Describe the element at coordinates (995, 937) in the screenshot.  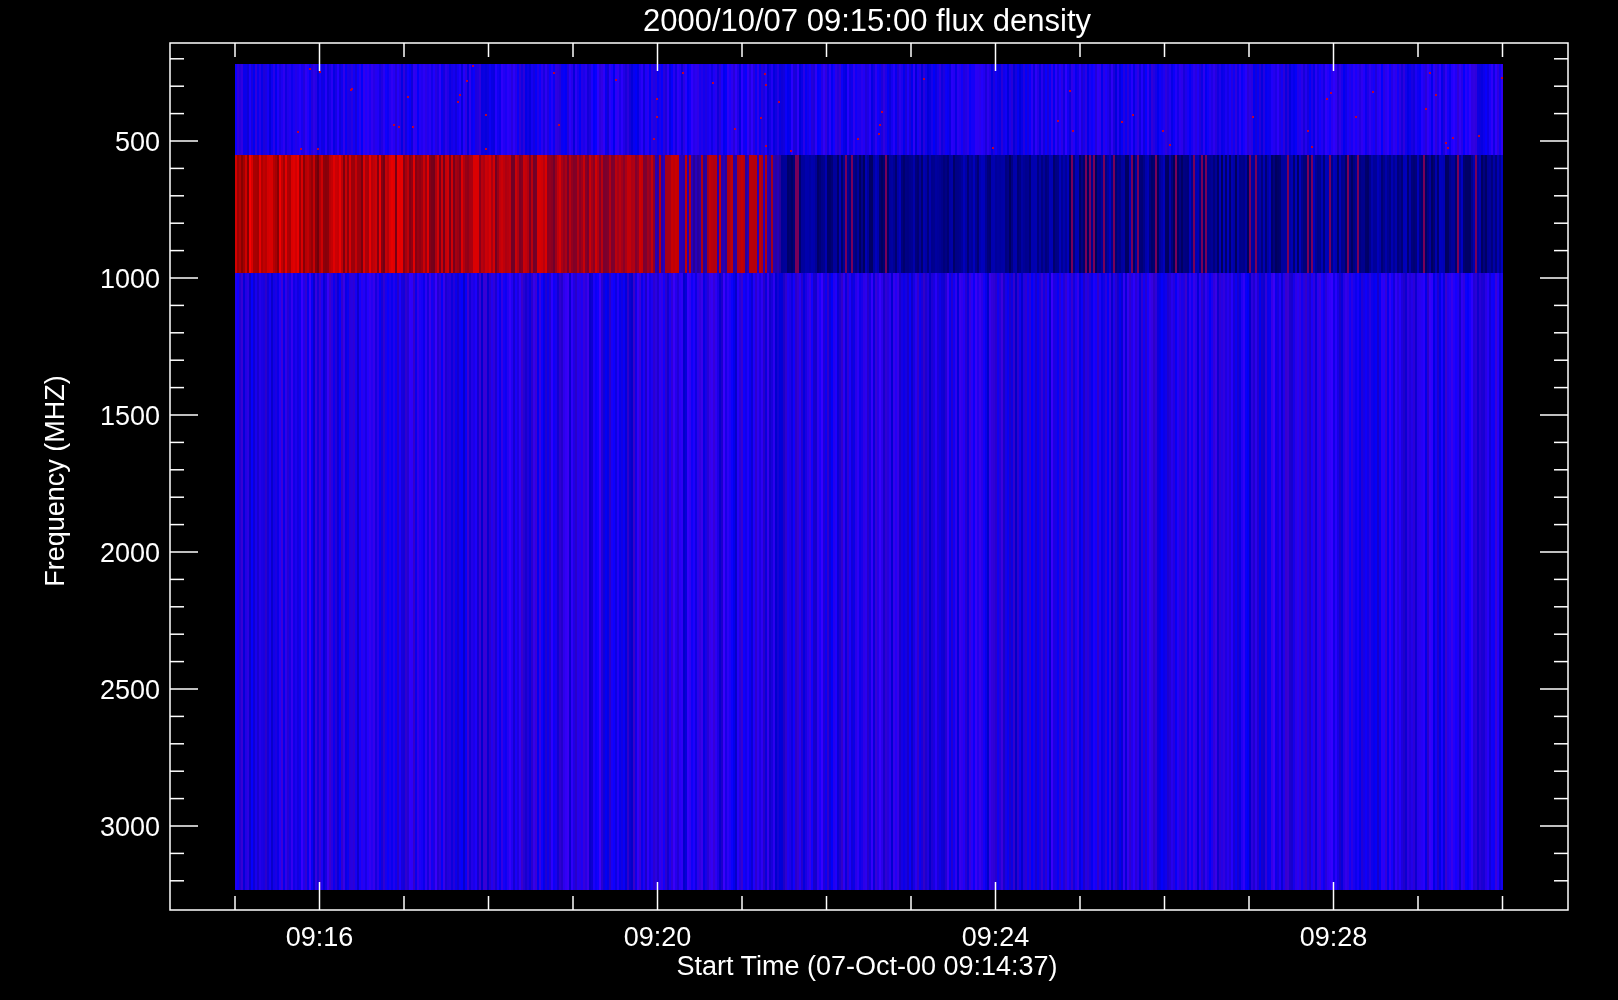
I see `tick-label: 09:24` at that location.